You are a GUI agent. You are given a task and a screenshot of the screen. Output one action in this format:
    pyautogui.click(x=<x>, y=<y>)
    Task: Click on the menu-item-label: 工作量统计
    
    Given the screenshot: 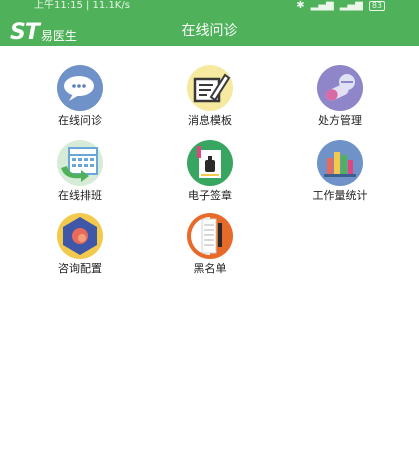 What is the action you would take?
    pyautogui.click(x=340, y=195)
    